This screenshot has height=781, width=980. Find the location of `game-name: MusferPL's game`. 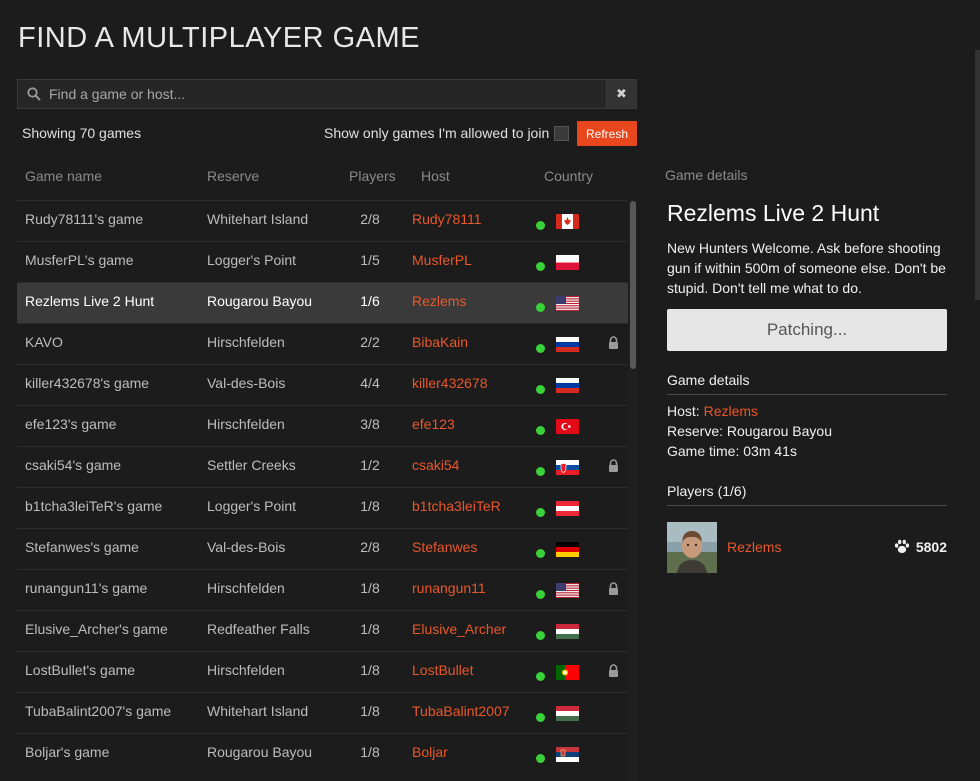

game-name: MusferPL's game is located at coordinates (79, 260).